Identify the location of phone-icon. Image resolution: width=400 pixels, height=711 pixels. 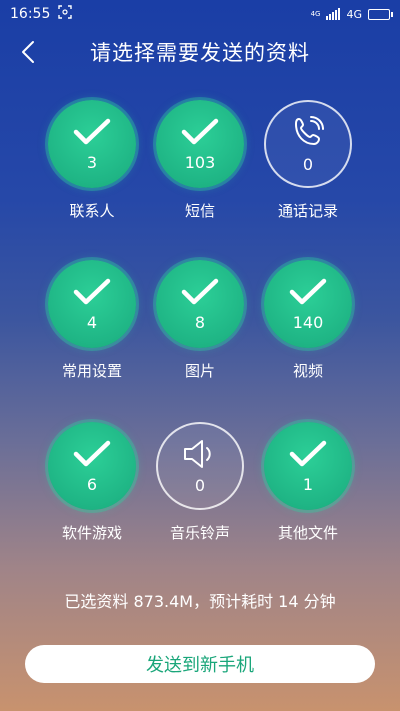
(309, 130).